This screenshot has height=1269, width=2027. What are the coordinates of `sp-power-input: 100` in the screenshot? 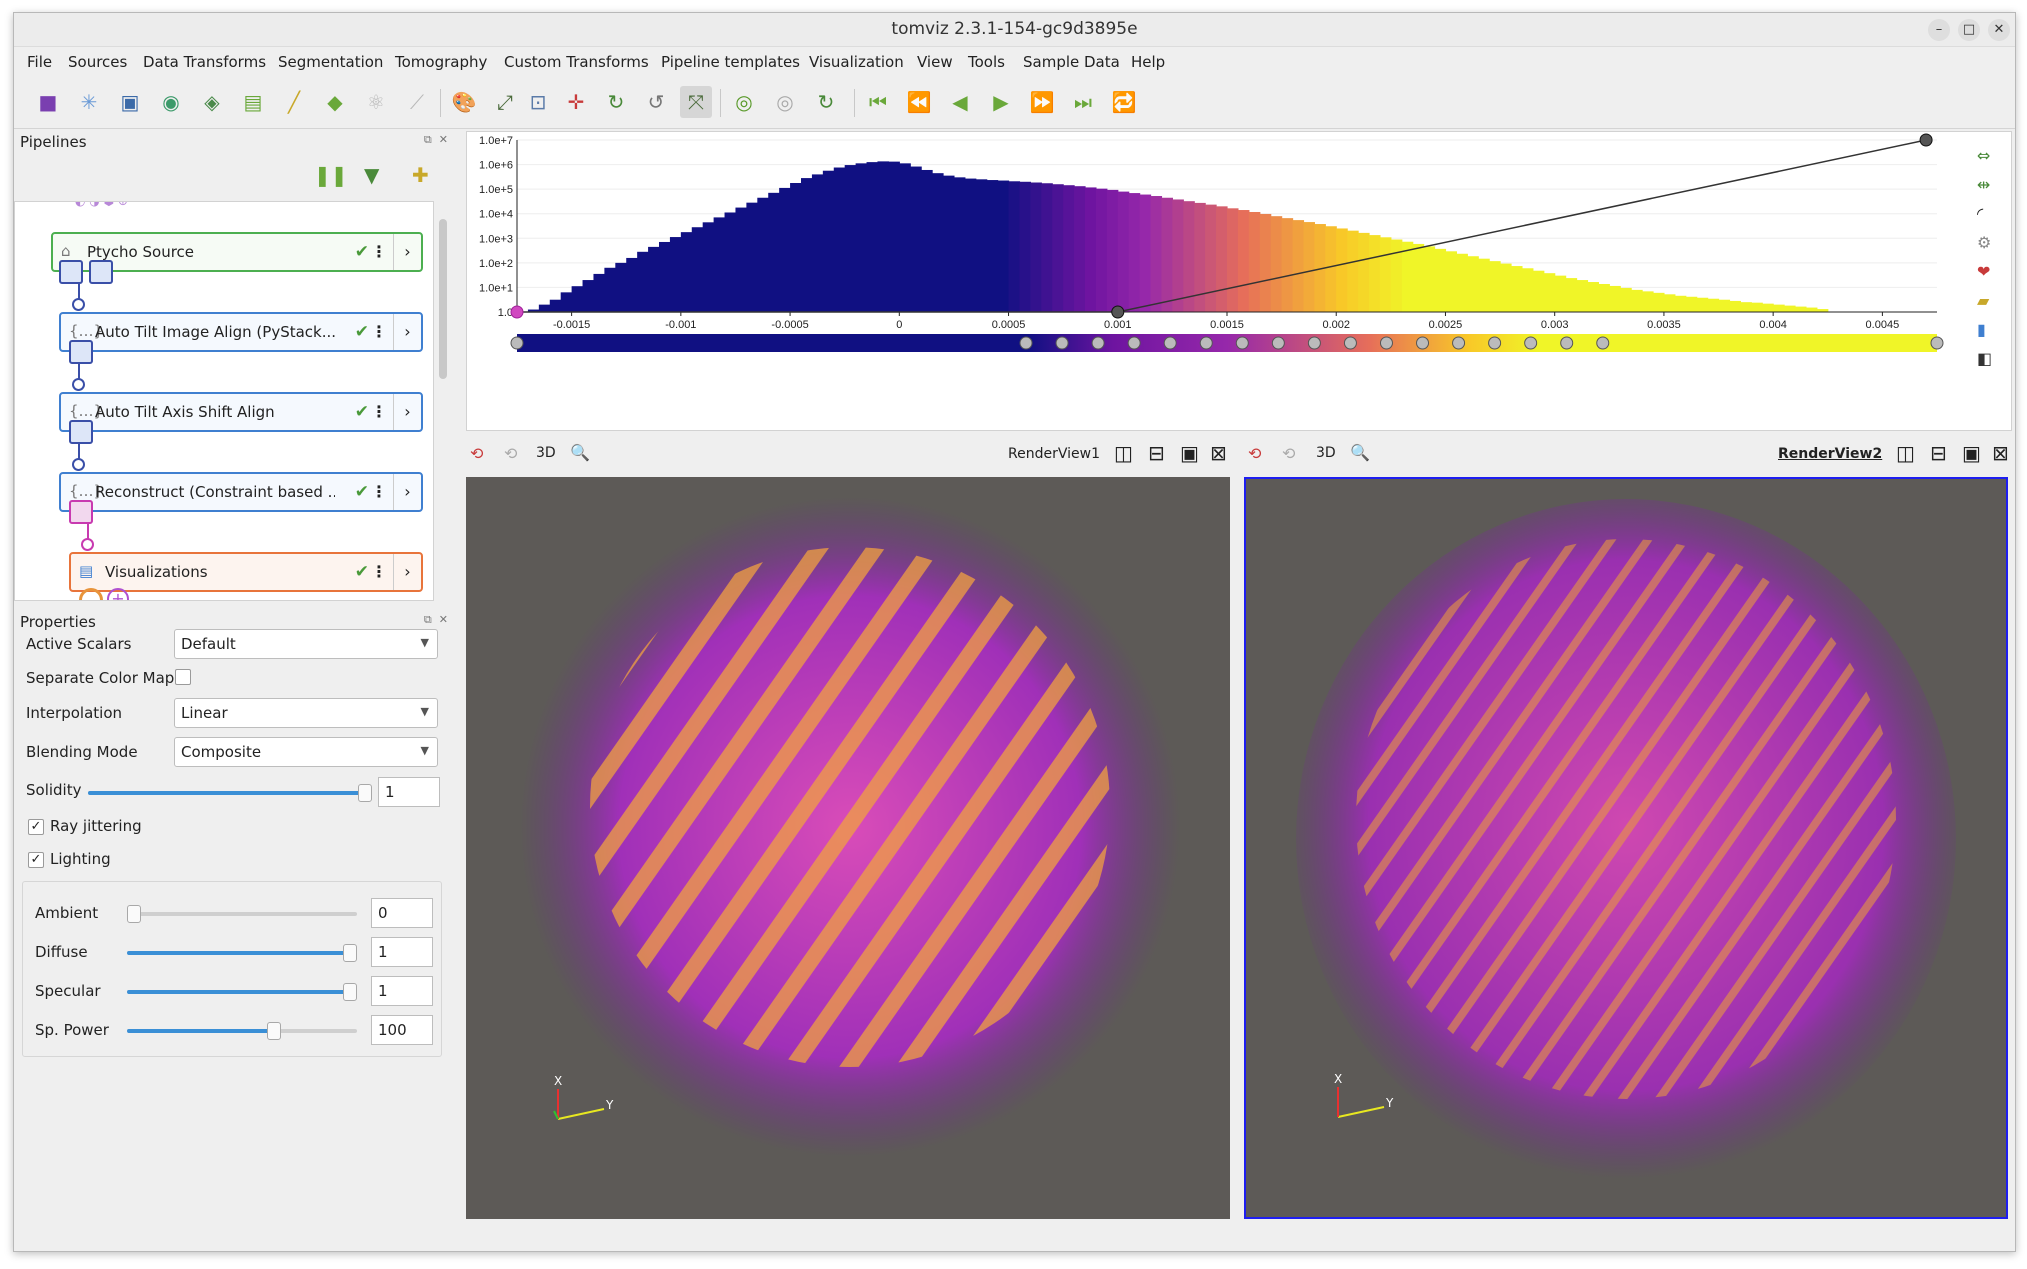 It's located at (402, 1030).